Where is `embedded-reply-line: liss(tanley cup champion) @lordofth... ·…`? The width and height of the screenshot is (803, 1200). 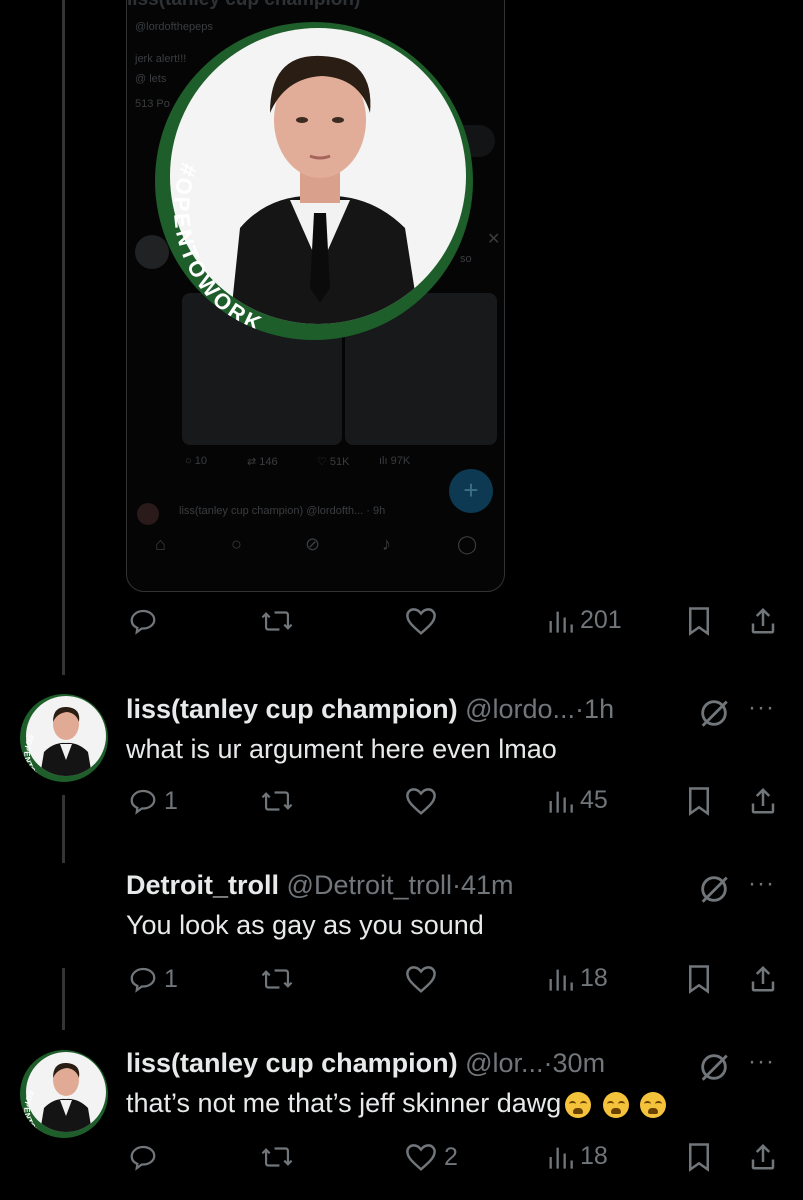
embedded-reply-line: liss(tanley cup champion) @lordofth... ·… is located at coordinates (282, 511).